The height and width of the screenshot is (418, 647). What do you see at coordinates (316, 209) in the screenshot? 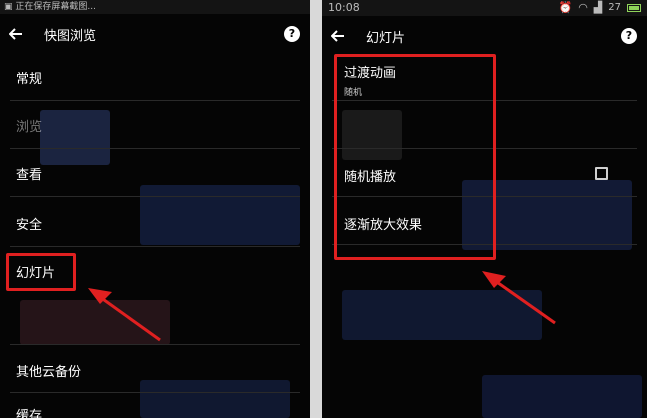
I see `panel-separator` at bounding box center [316, 209].